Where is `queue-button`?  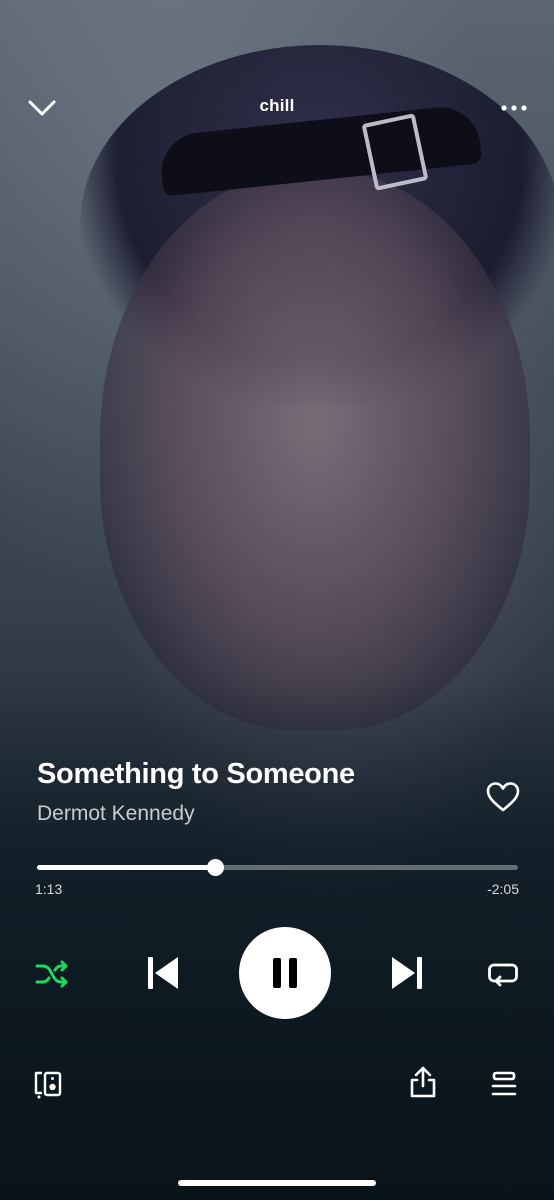
queue-button is located at coordinates (504, 1084).